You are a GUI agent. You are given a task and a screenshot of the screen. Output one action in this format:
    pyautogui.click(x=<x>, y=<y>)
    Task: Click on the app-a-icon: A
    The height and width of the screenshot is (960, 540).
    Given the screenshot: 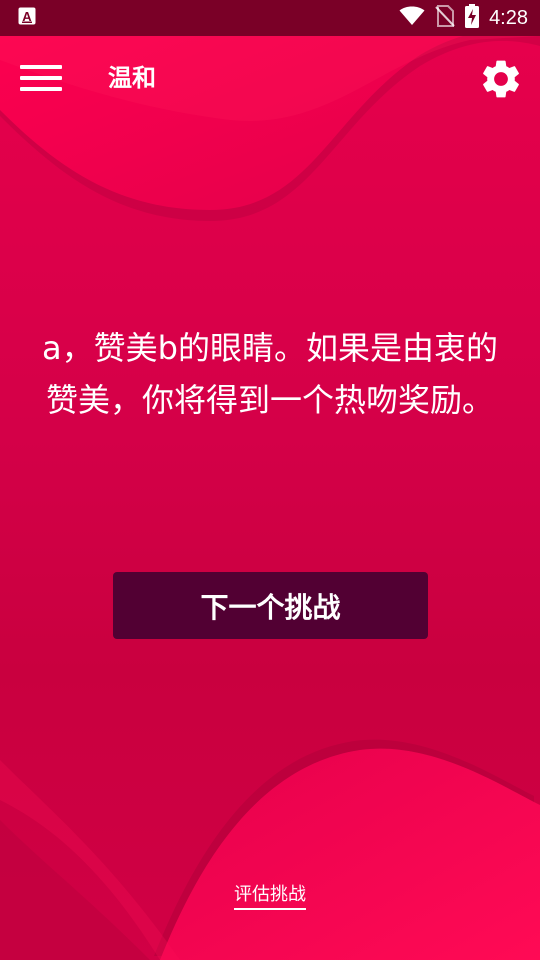 What is the action you would take?
    pyautogui.click(x=27, y=18)
    